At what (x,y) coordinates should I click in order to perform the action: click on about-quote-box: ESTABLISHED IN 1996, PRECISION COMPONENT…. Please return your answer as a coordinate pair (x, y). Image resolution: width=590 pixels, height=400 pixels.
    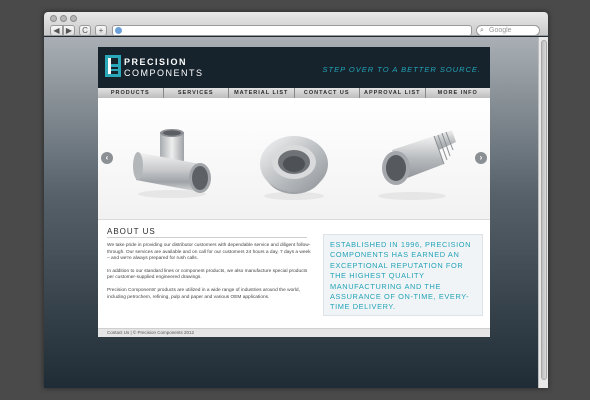
    Looking at the image, I should click on (403, 275).